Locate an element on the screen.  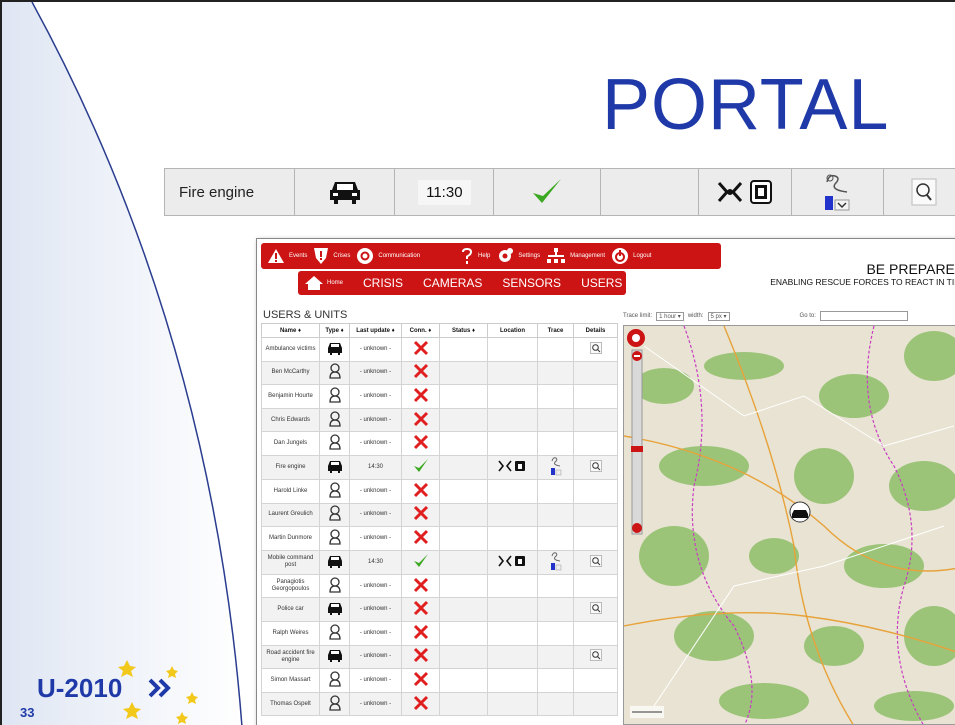
table-row: Ambulance victims - unknown - is located at coordinates (439, 349).